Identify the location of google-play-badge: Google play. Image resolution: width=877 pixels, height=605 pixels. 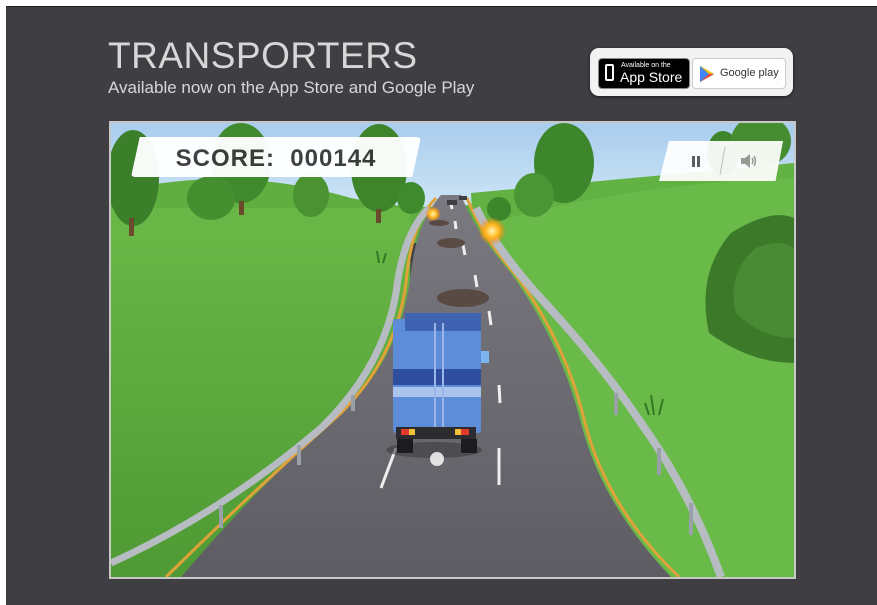
(739, 73).